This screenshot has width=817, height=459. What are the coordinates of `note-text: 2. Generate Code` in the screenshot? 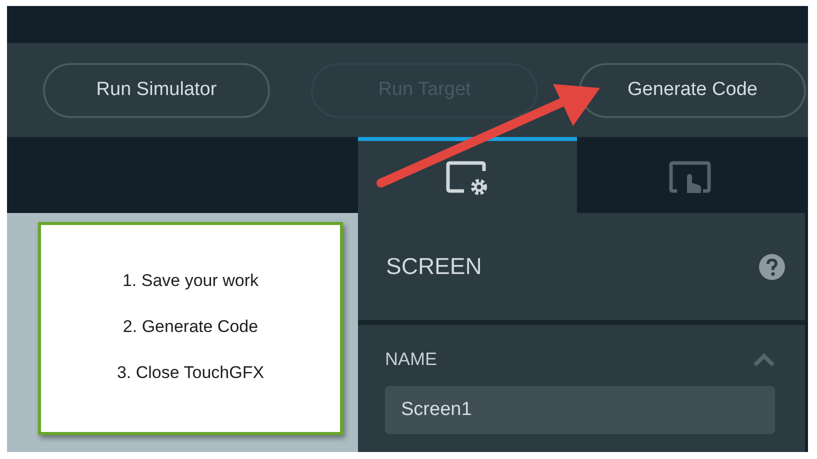 It's located at (190, 327).